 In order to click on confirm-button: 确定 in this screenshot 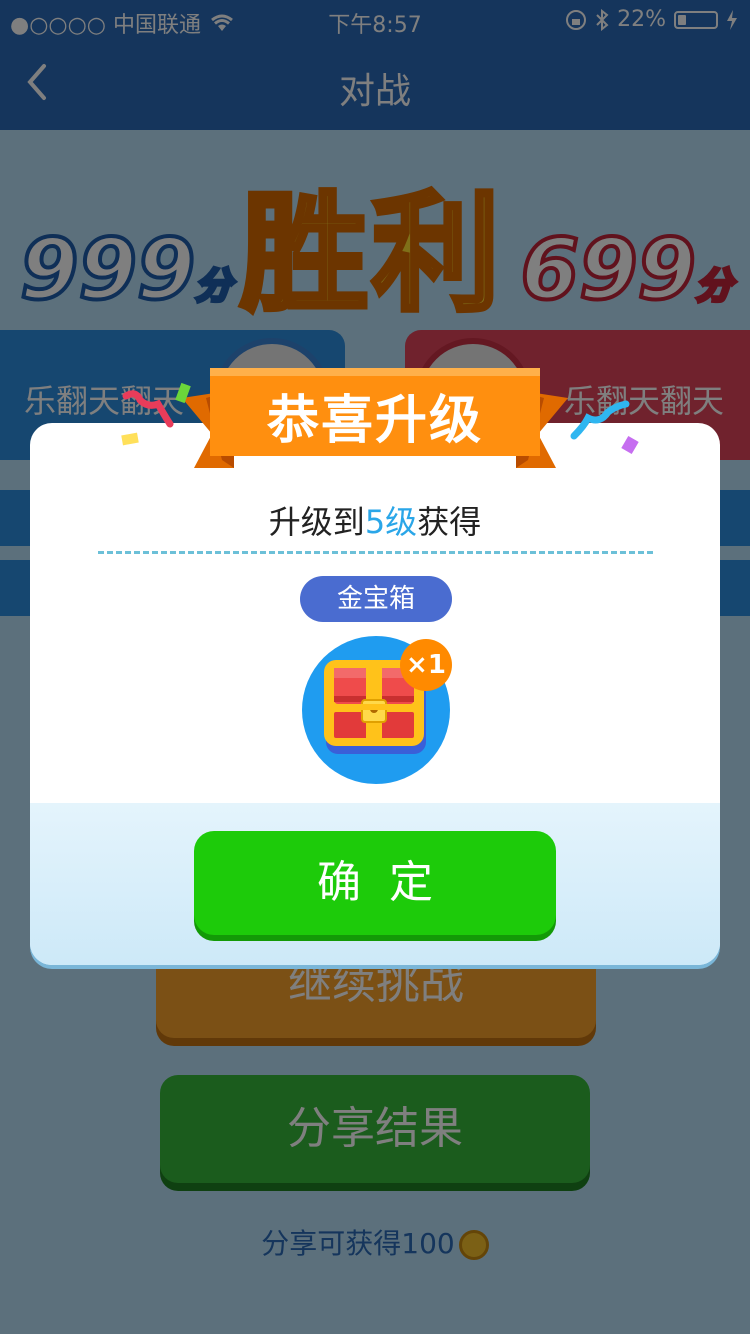, I will do `click(375, 883)`.